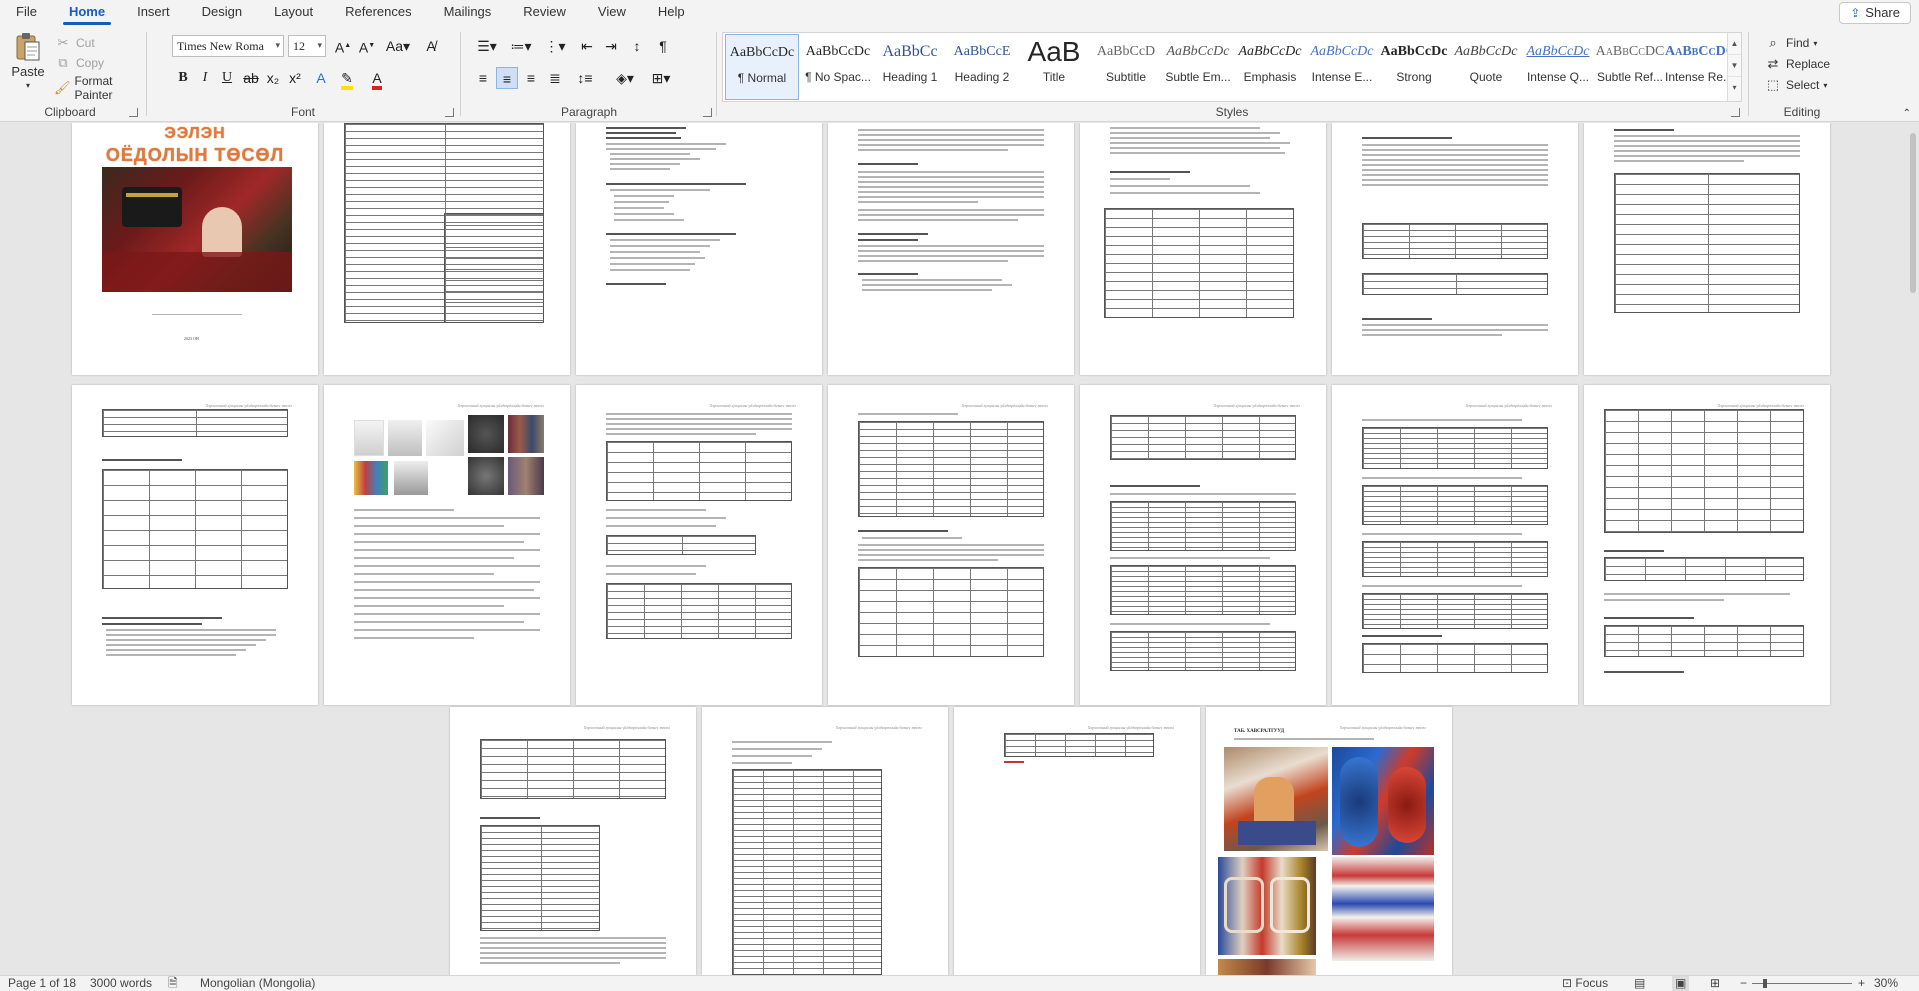 This screenshot has height=991, width=1919. Describe the element at coordinates (87, 13) in the screenshot. I see `tab-home: Home` at that location.